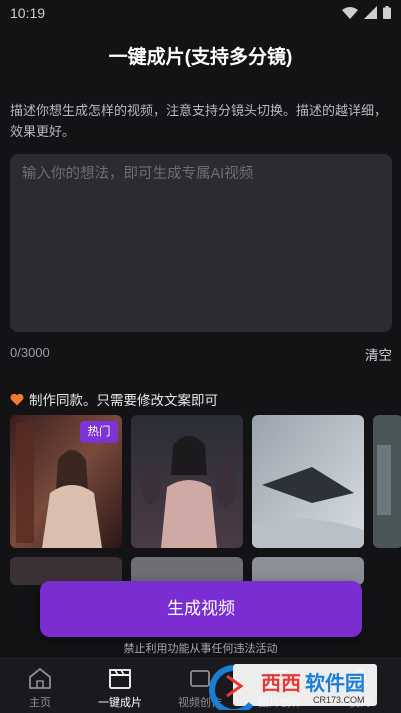 The width and height of the screenshot is (401, 713). What do you see at coordinates (335, 683) in the screenshot?
I see `svg-text: 软件园` at bounding box center [335, 683].